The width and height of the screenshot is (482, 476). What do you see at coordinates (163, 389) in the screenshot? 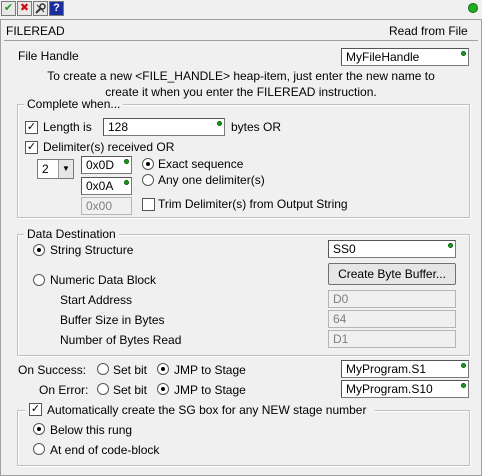
I see `on-error-jmp-radio` at bounding box center [163, 389].